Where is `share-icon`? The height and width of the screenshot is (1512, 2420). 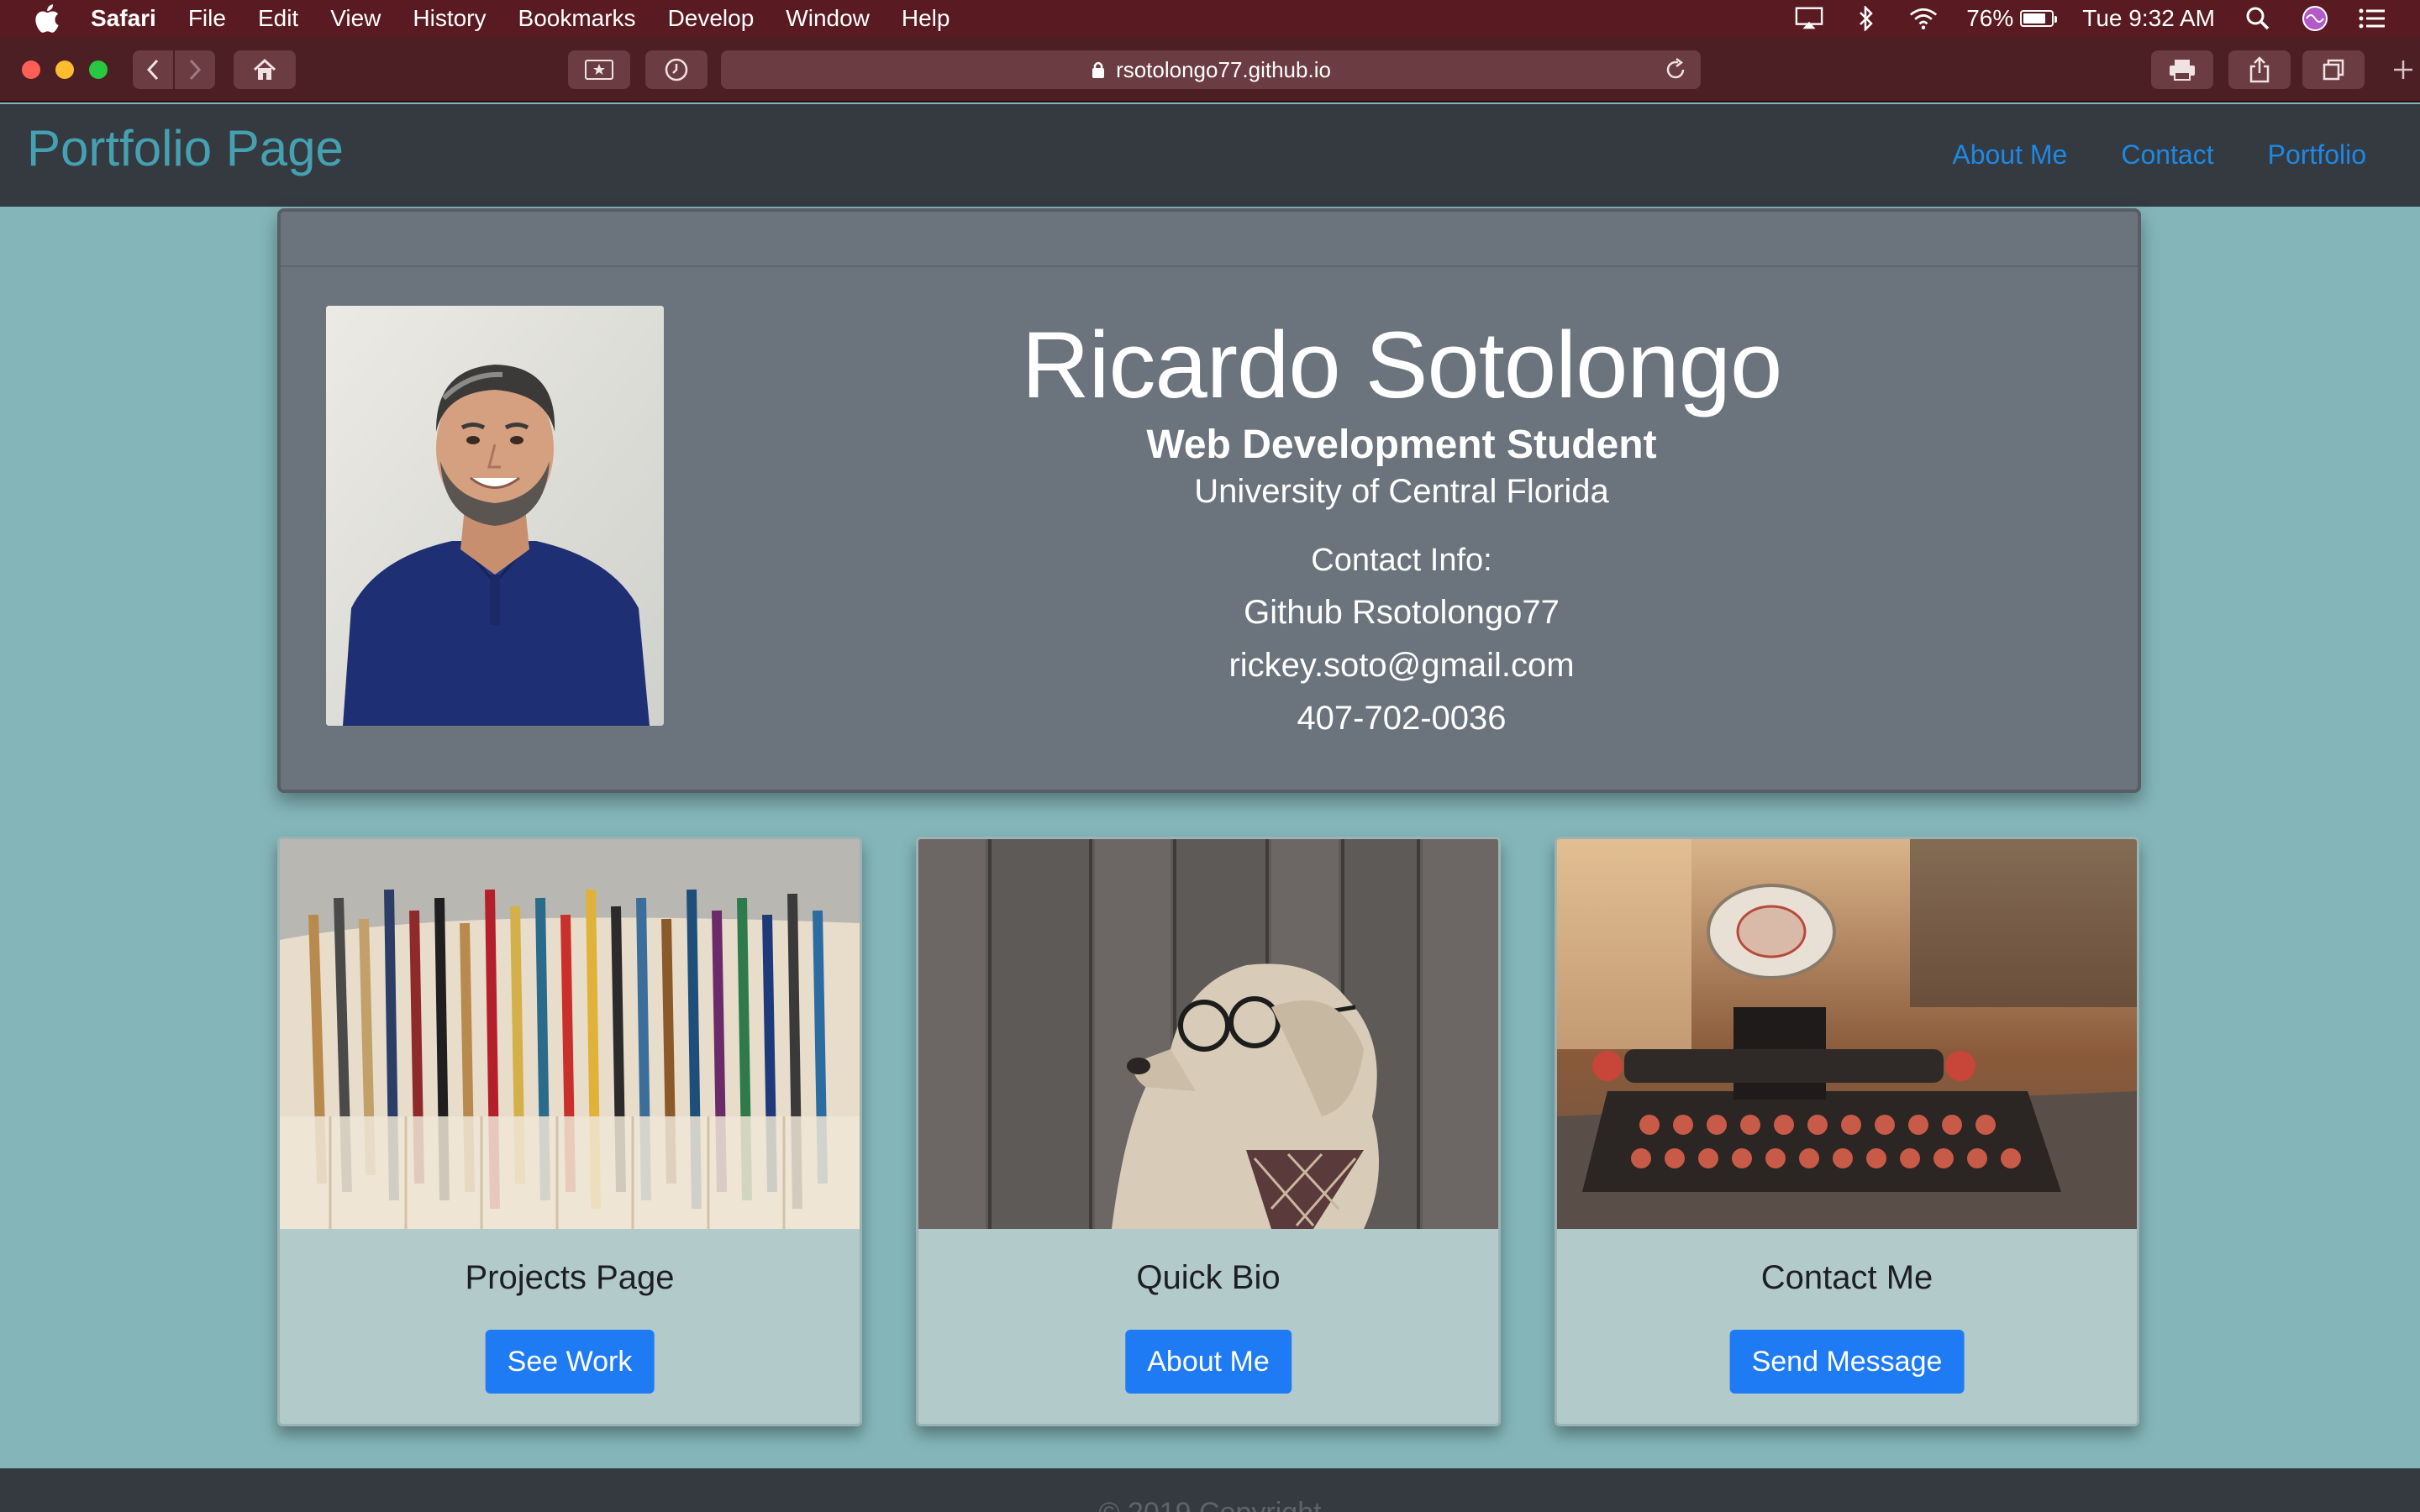
share-icon is located at coordinates (2260, 69).